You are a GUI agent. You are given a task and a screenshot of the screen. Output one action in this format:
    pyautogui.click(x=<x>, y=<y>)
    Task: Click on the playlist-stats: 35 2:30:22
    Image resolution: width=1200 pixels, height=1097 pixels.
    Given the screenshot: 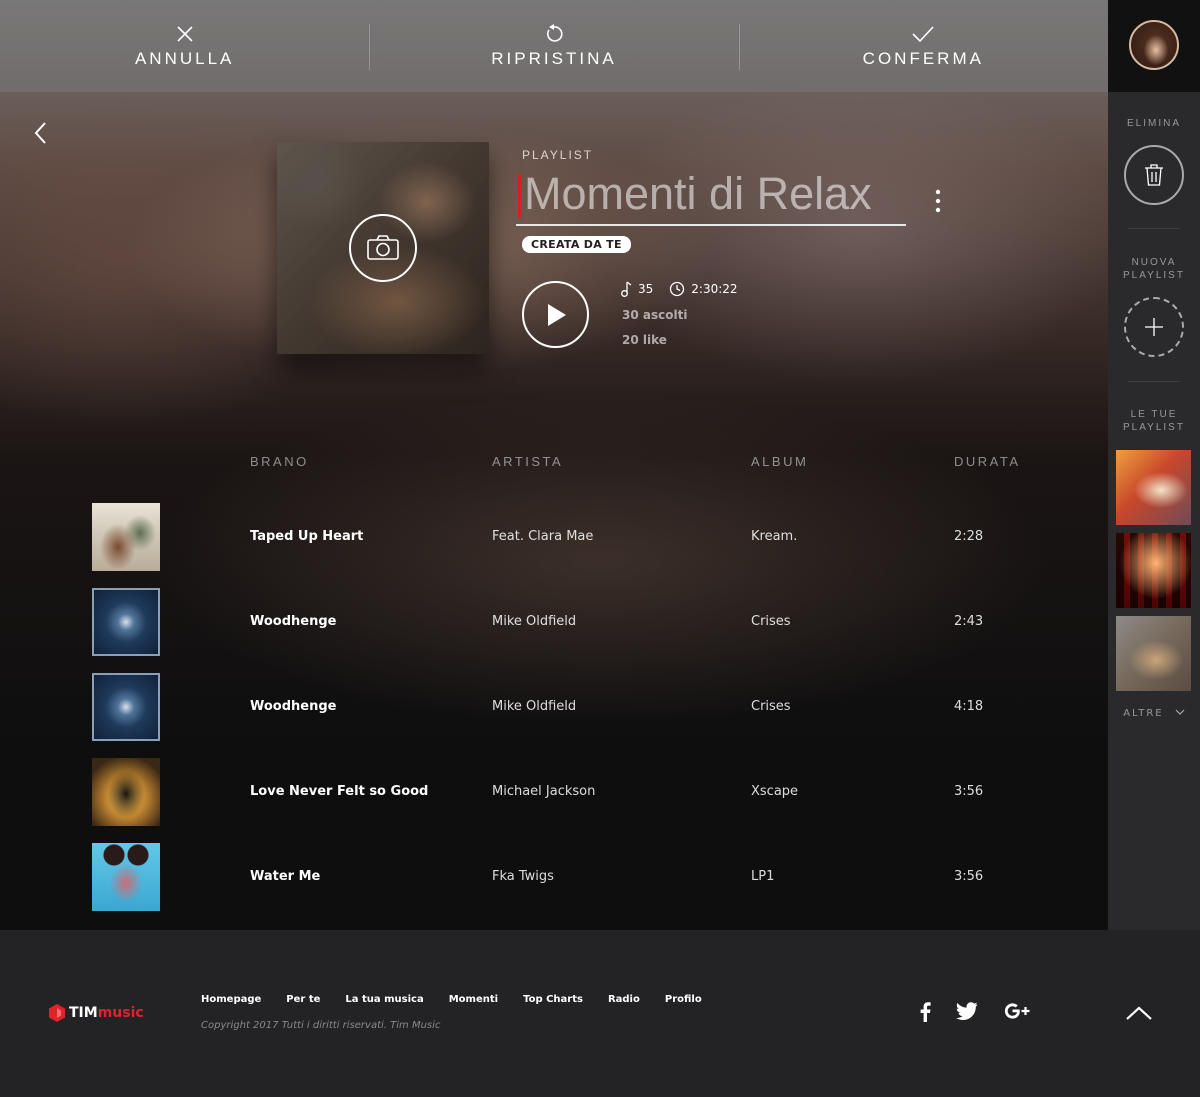 What is the action you would take?
    pyautogui.click(x=687, y=289)
    